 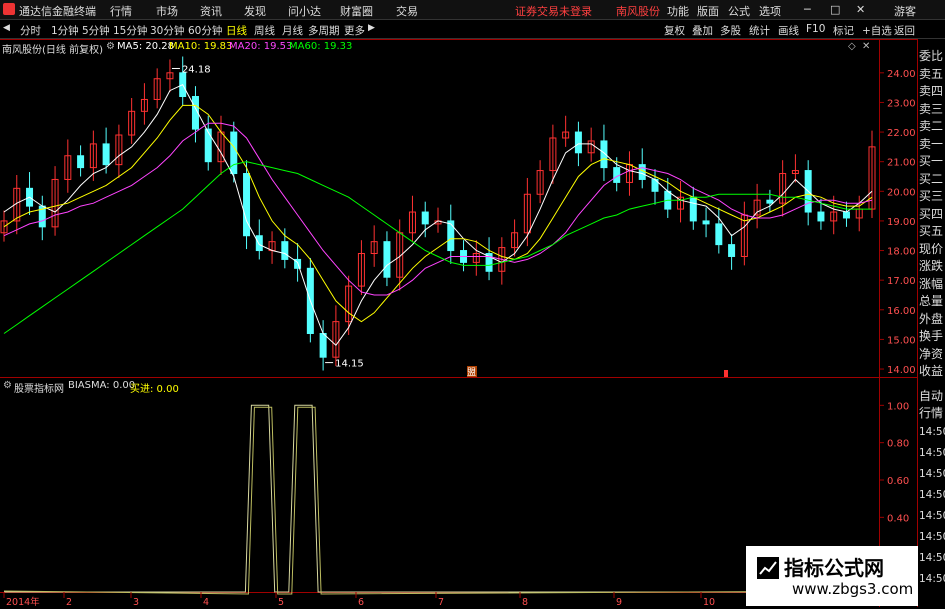 I want to click on price-tick: 15.00, so click(x=897, y=340).